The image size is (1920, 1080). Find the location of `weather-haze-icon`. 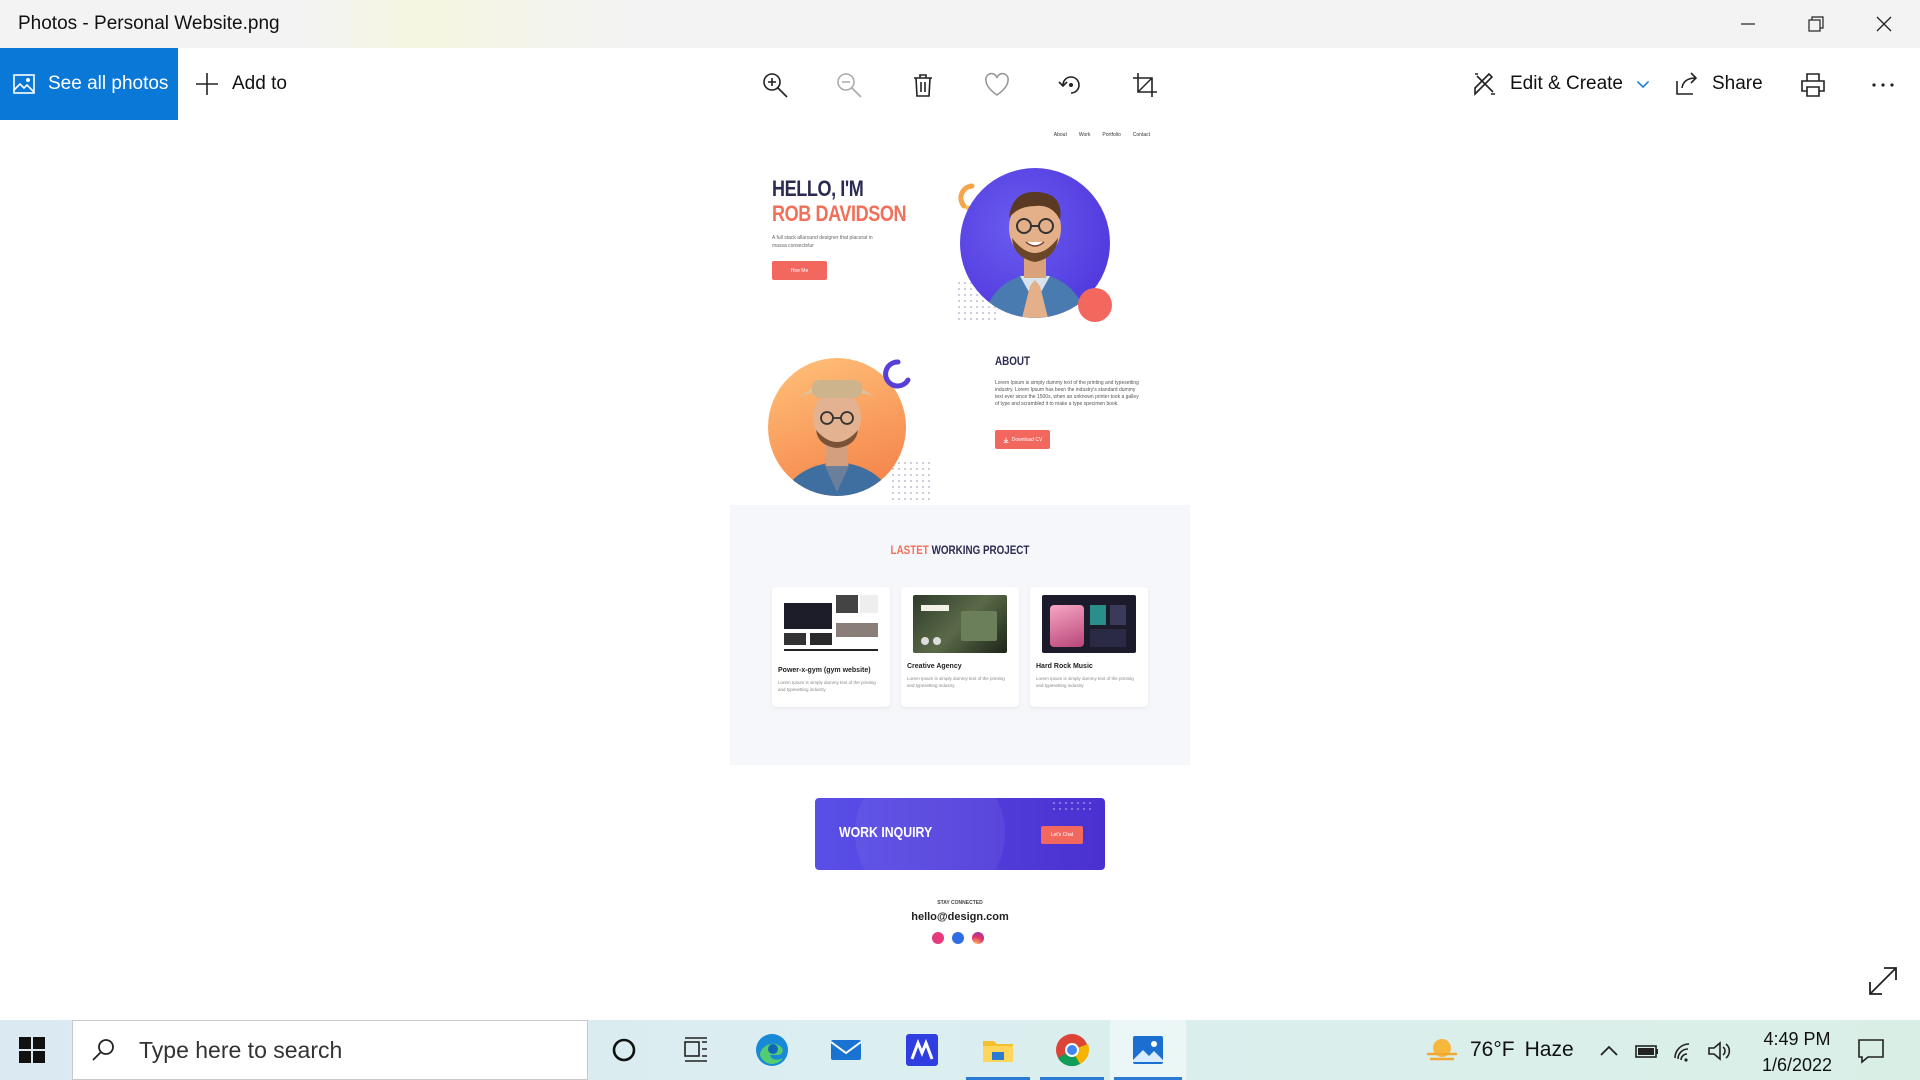

weather-haze-icon is located at coordinates (1442, 1050).